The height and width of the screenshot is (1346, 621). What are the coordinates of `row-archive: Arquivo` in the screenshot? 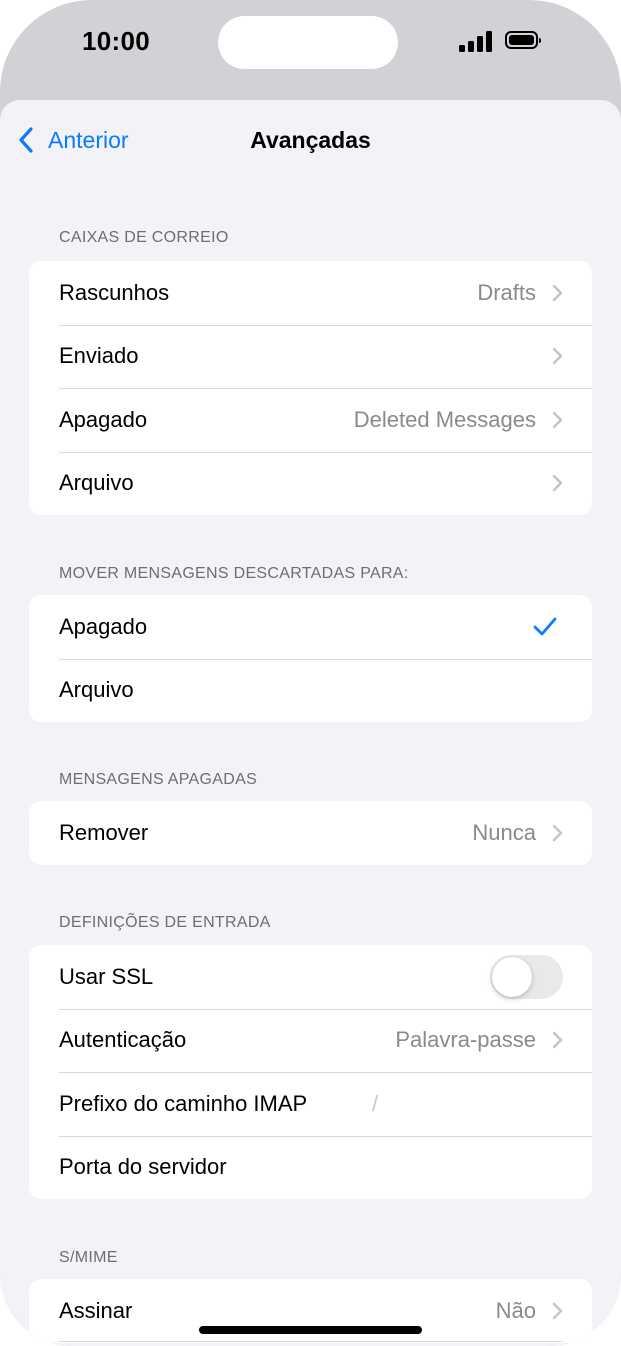 It's located at (310, 483).